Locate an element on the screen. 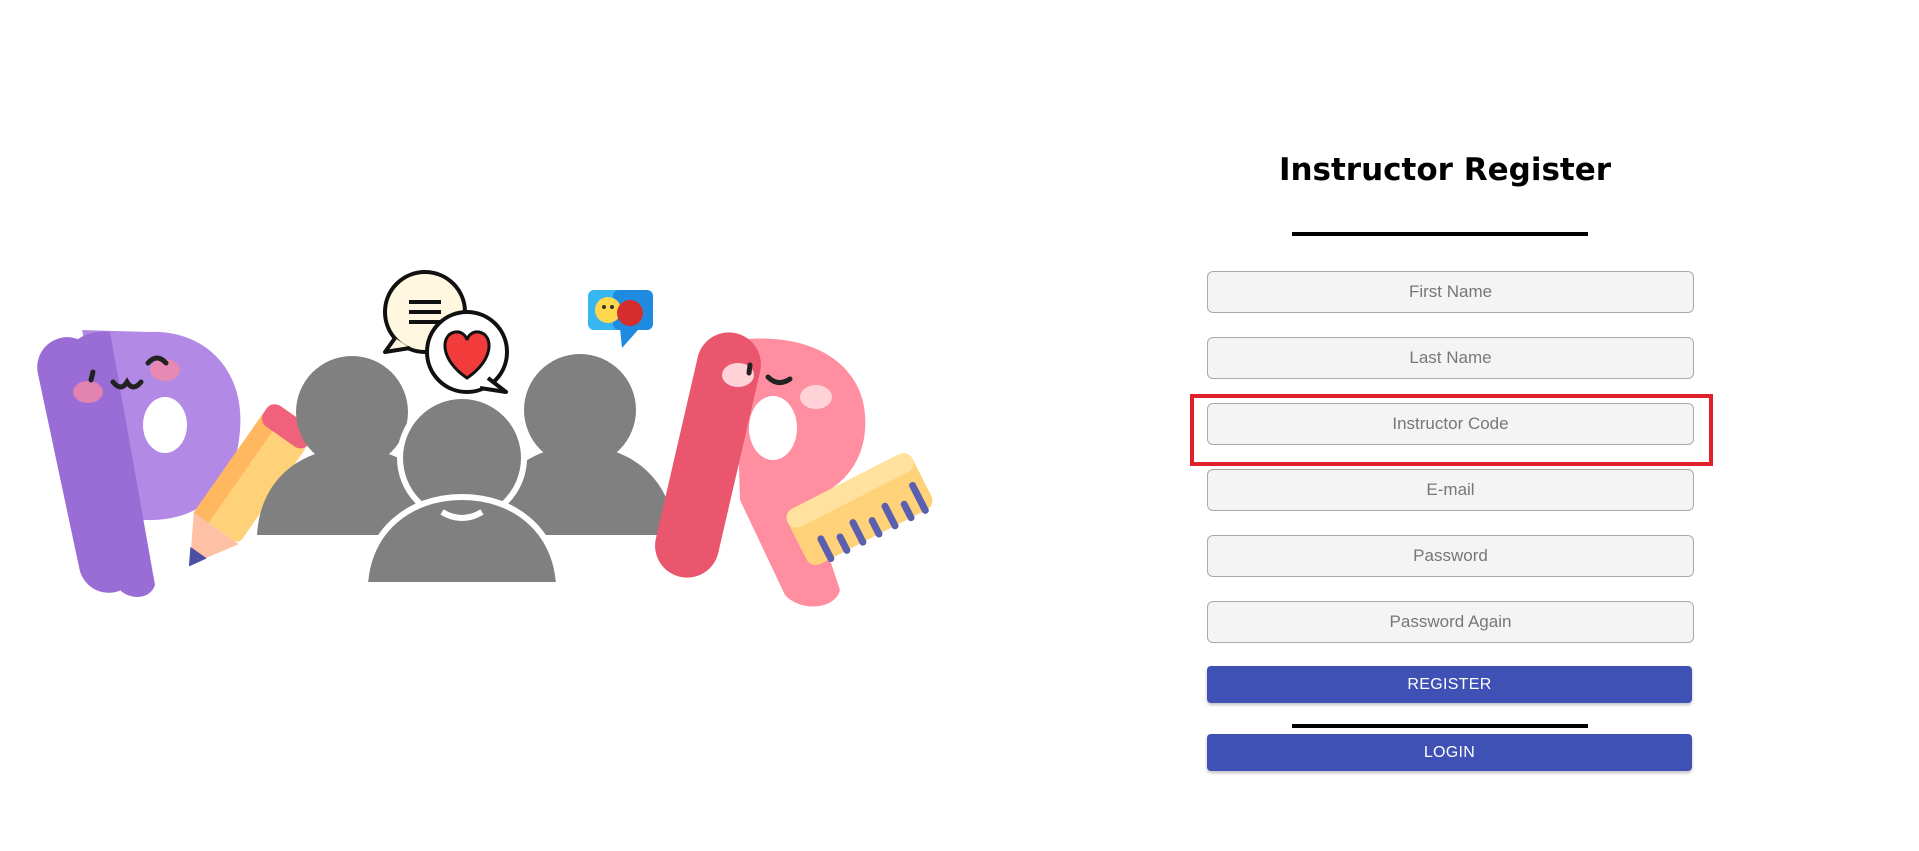 The width and height of the screenshot is (1919, 851). letter-r-icon is located at coordinates (760, 469).